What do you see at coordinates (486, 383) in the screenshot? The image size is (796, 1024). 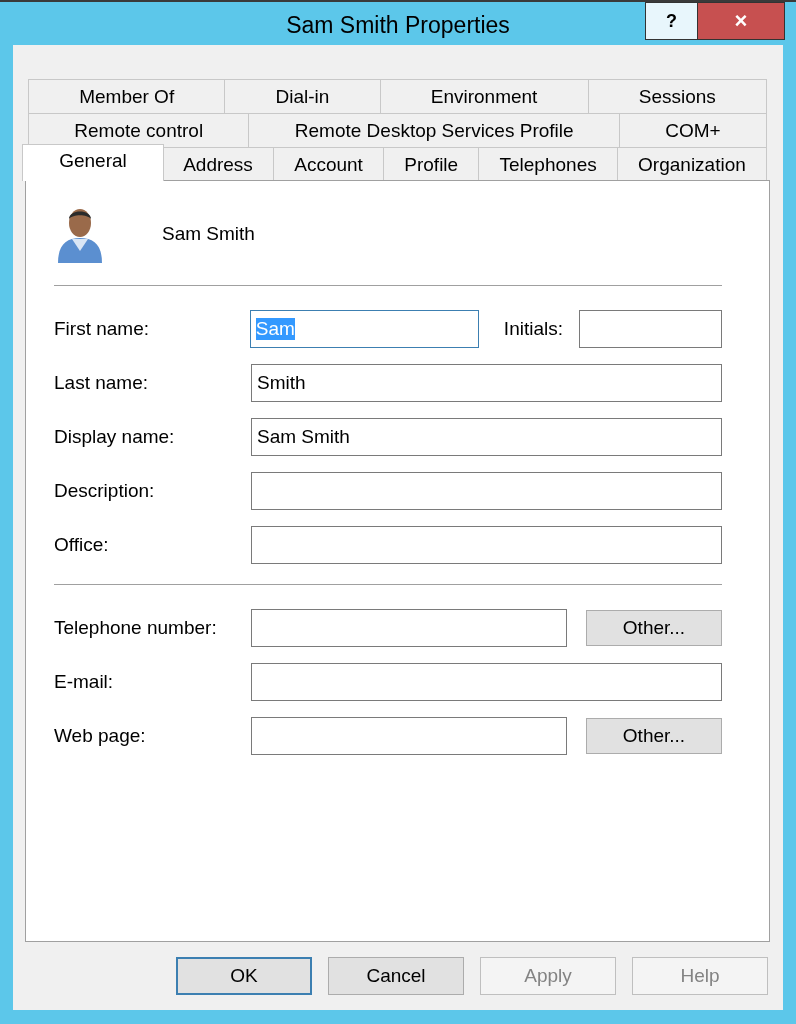 I see `input-field: Smith` at bounding box center [486, 383].